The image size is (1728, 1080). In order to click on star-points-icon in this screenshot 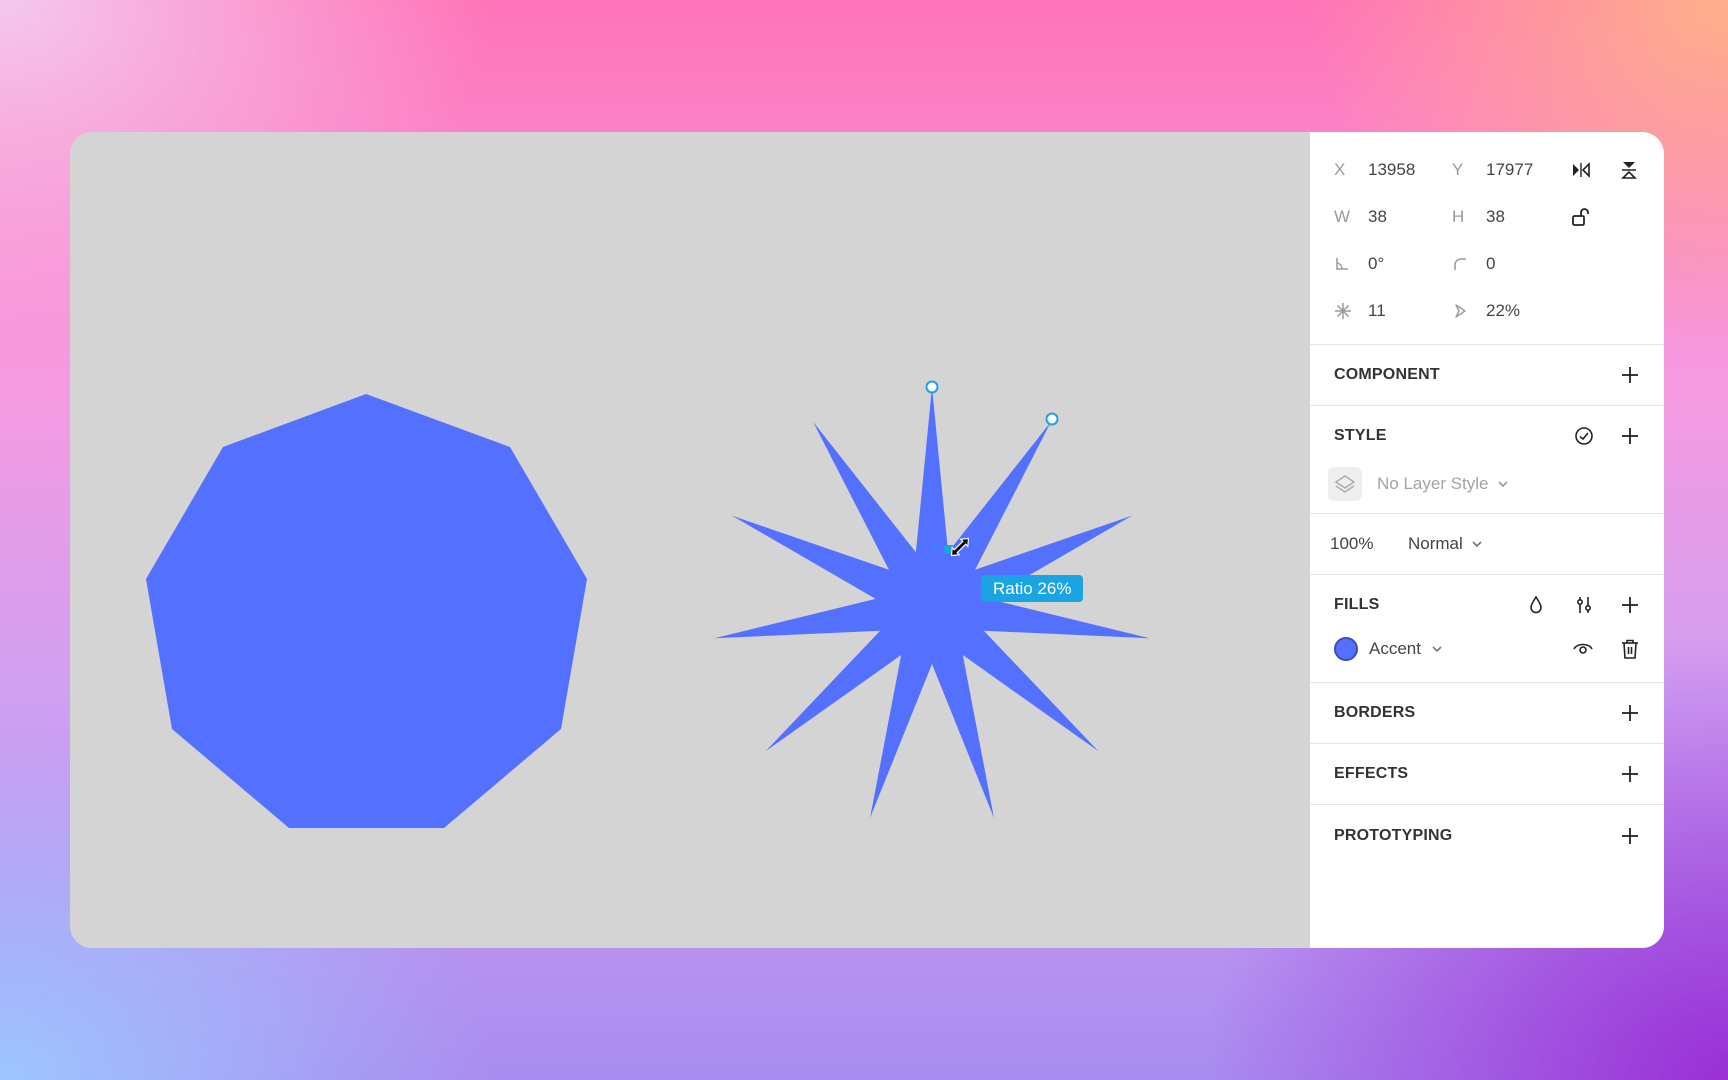, I will do `click(1351, 311)`.